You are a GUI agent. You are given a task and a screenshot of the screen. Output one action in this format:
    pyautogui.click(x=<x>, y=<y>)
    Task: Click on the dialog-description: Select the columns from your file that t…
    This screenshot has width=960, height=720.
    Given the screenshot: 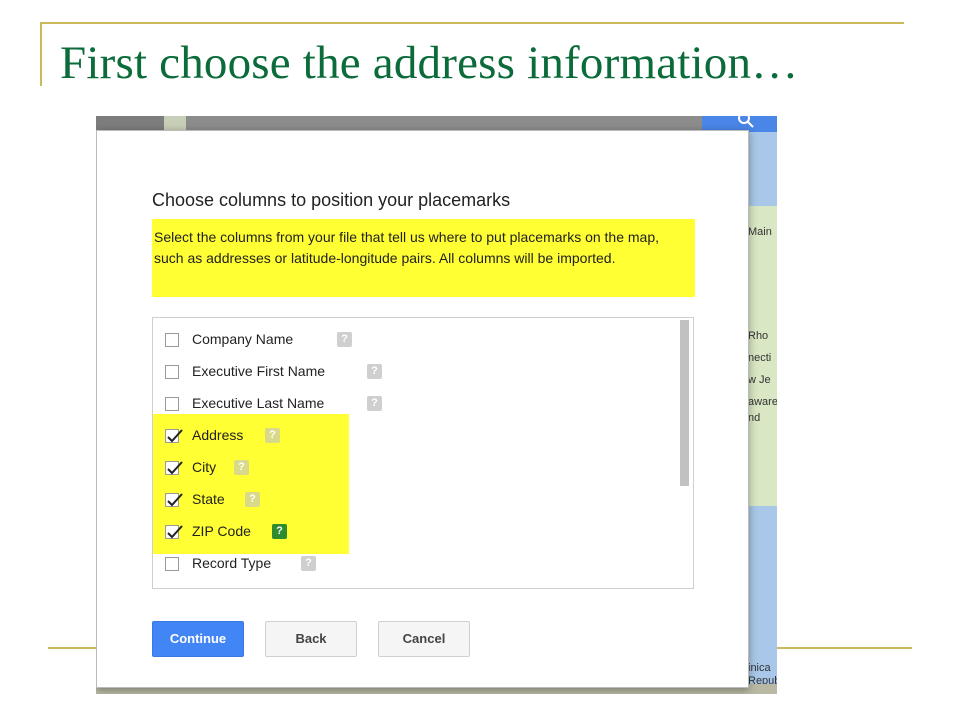 What is the action you would take?
    pyautogui.click(x=423, y=258)
    